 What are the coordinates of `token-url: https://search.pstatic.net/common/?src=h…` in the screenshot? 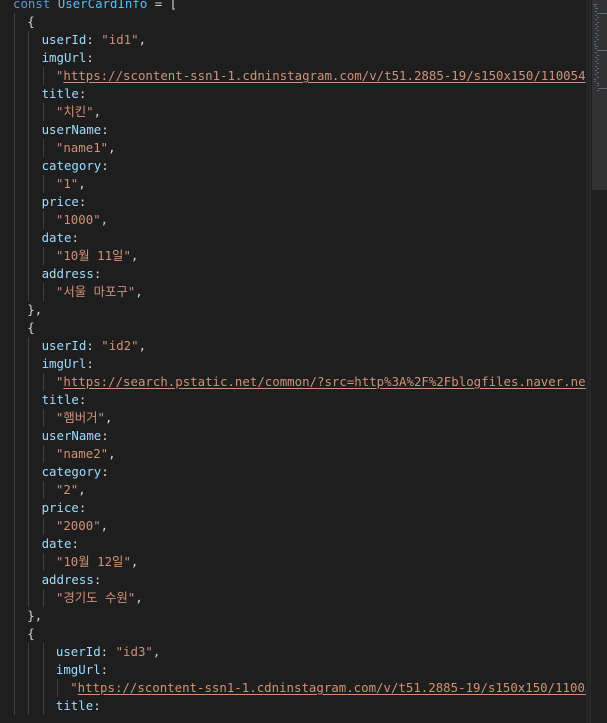 It's located at (326, 381).